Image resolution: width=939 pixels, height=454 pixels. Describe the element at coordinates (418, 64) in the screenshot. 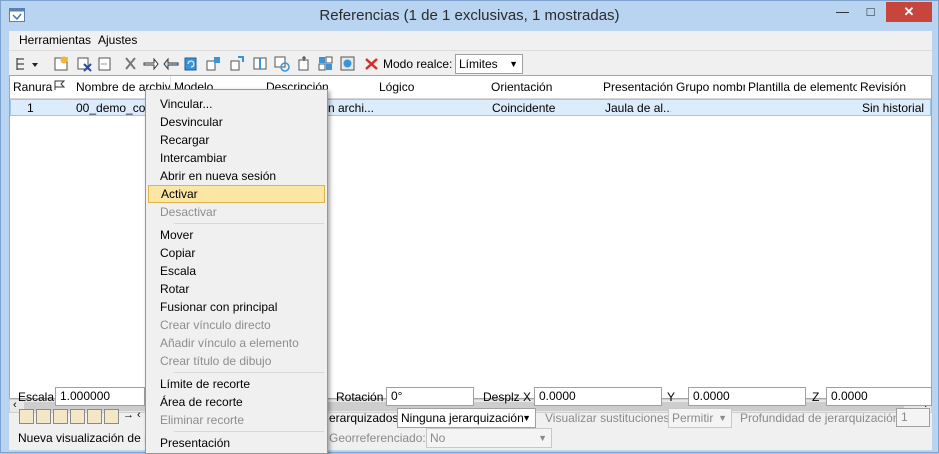

I see `highlight-mode-label: Modo realce:` at that location.